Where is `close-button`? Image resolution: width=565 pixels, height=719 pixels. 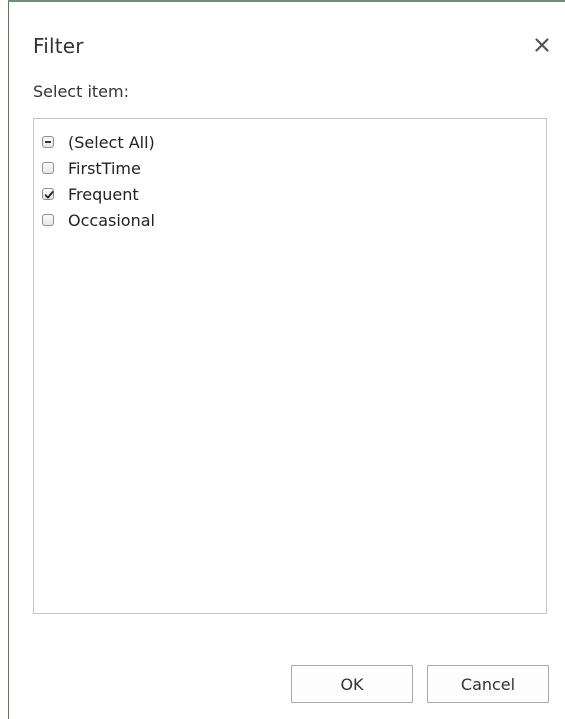
close-button is located at coordinates (542, 45).